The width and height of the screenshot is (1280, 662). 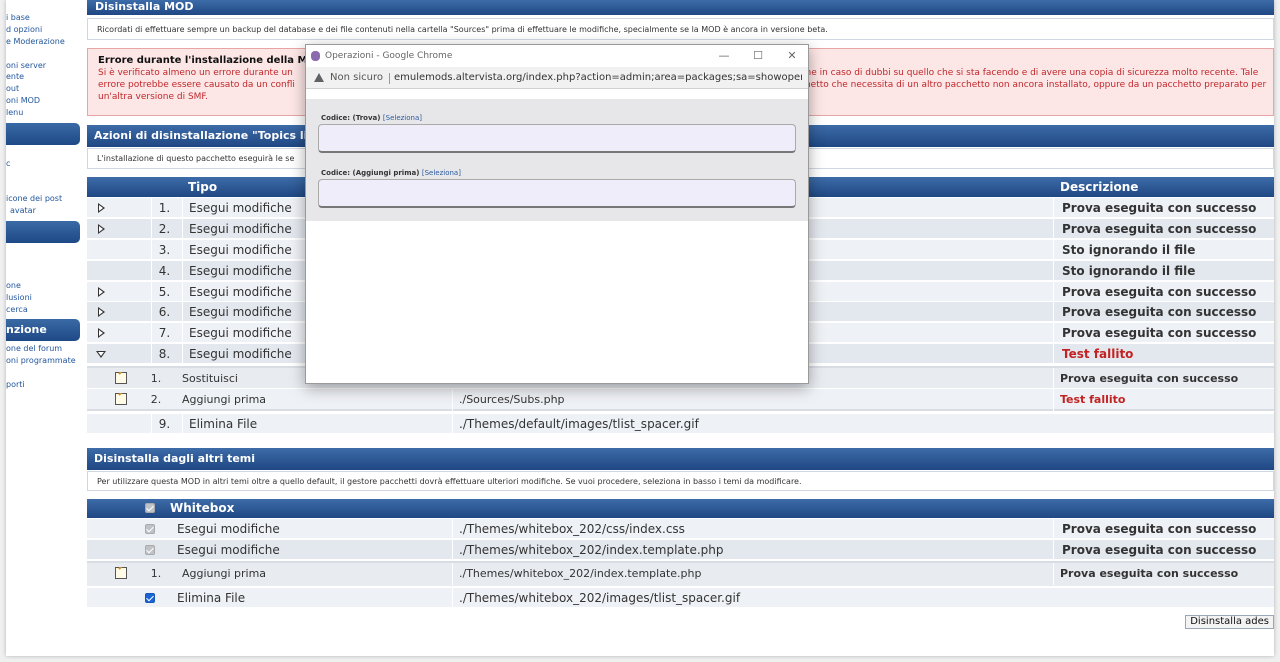 What do you see at coordinates (14, 112) in the screenshot?
I see `sidebar-link: lenu` at bounding box center [14, 112].